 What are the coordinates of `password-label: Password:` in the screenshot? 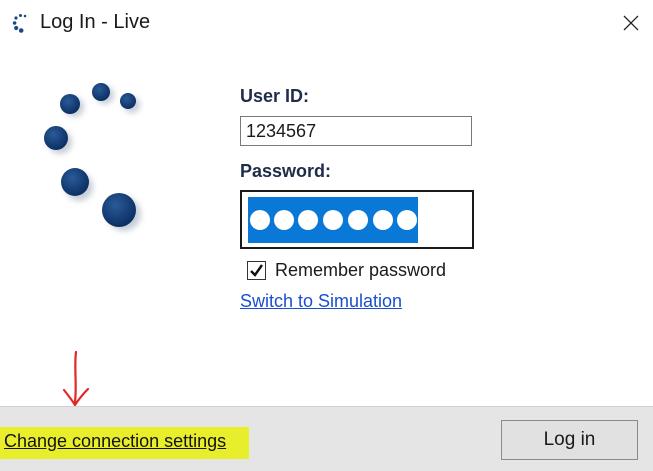 It's located at (286, 171).